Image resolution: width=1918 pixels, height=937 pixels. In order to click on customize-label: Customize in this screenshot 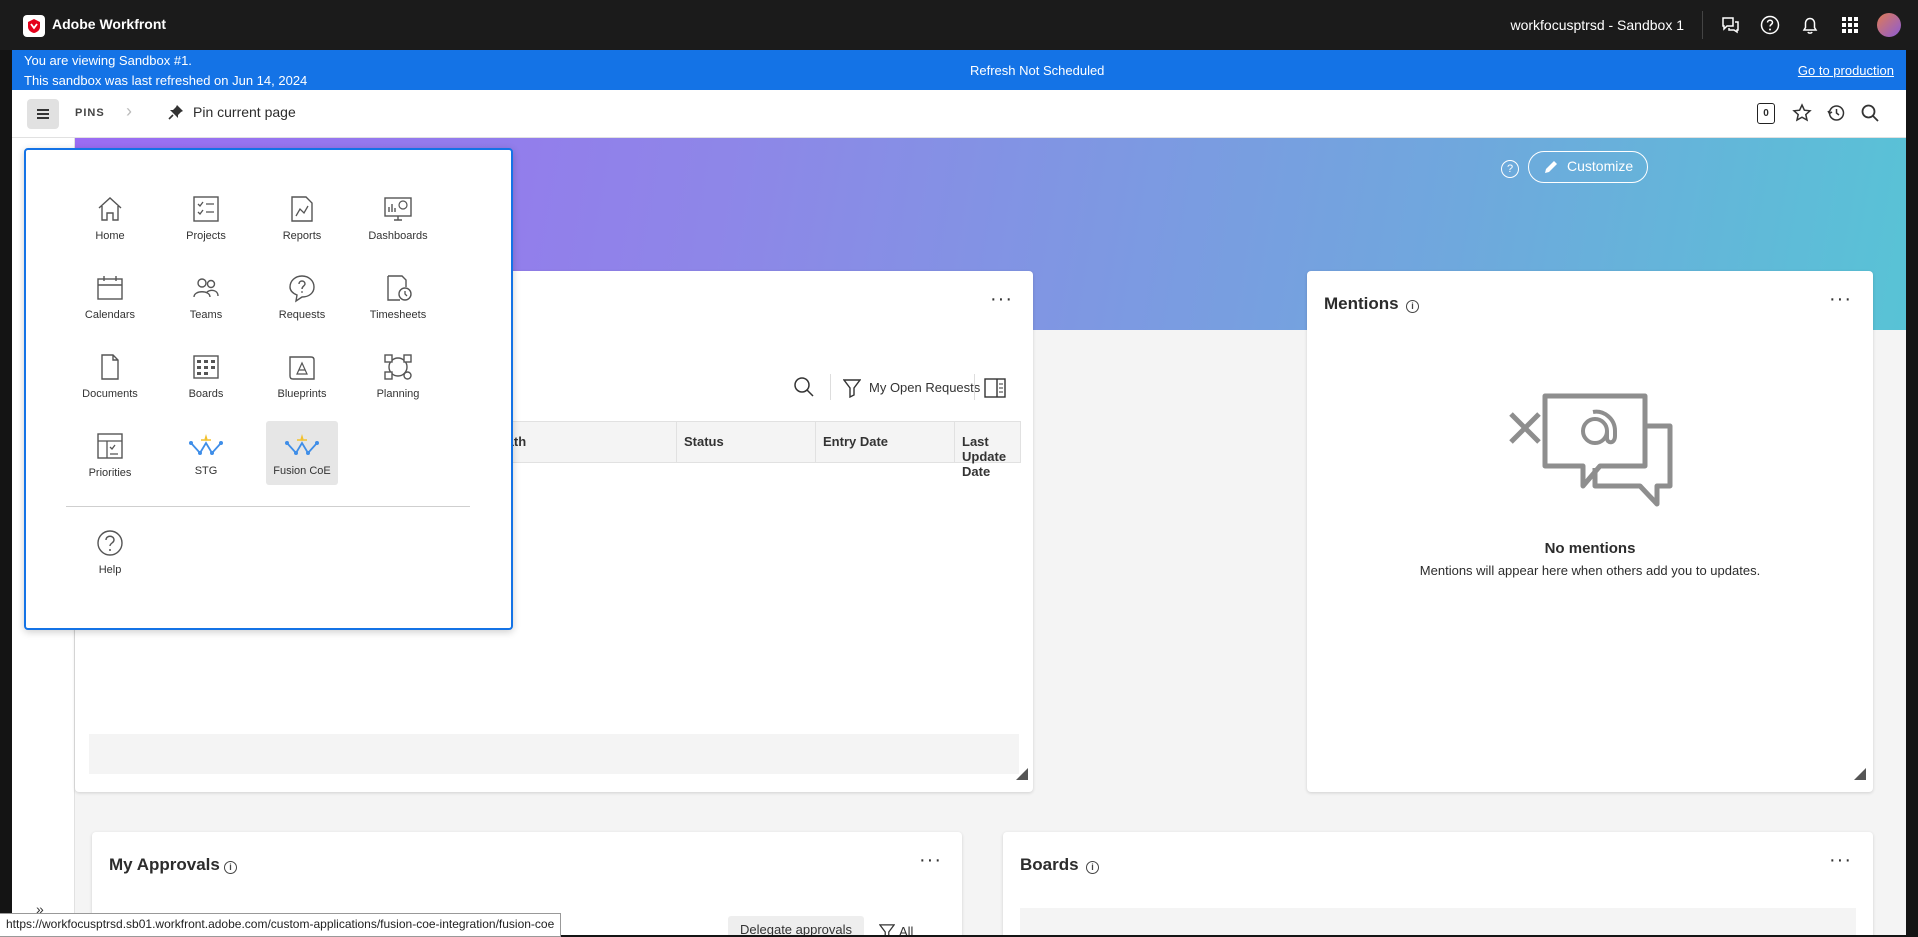, I will do `click(1600, 166)`.